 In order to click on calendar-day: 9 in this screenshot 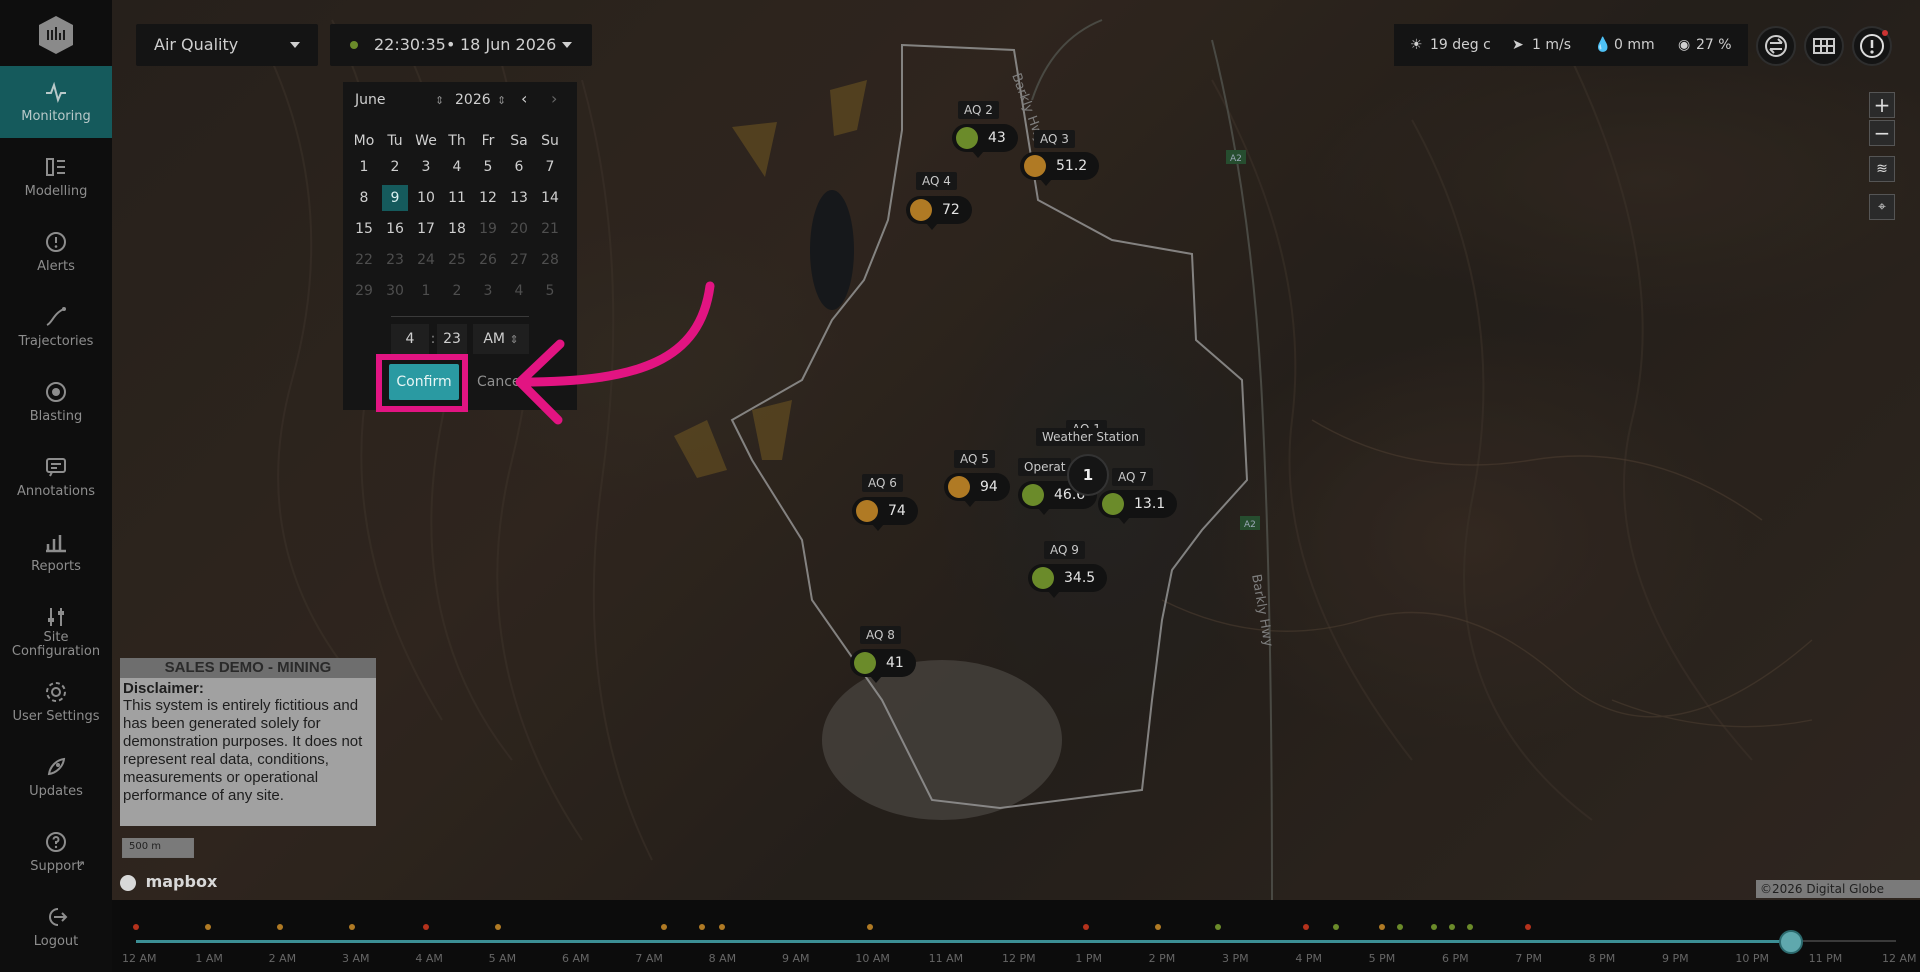, I will do `click(395, 198)`.